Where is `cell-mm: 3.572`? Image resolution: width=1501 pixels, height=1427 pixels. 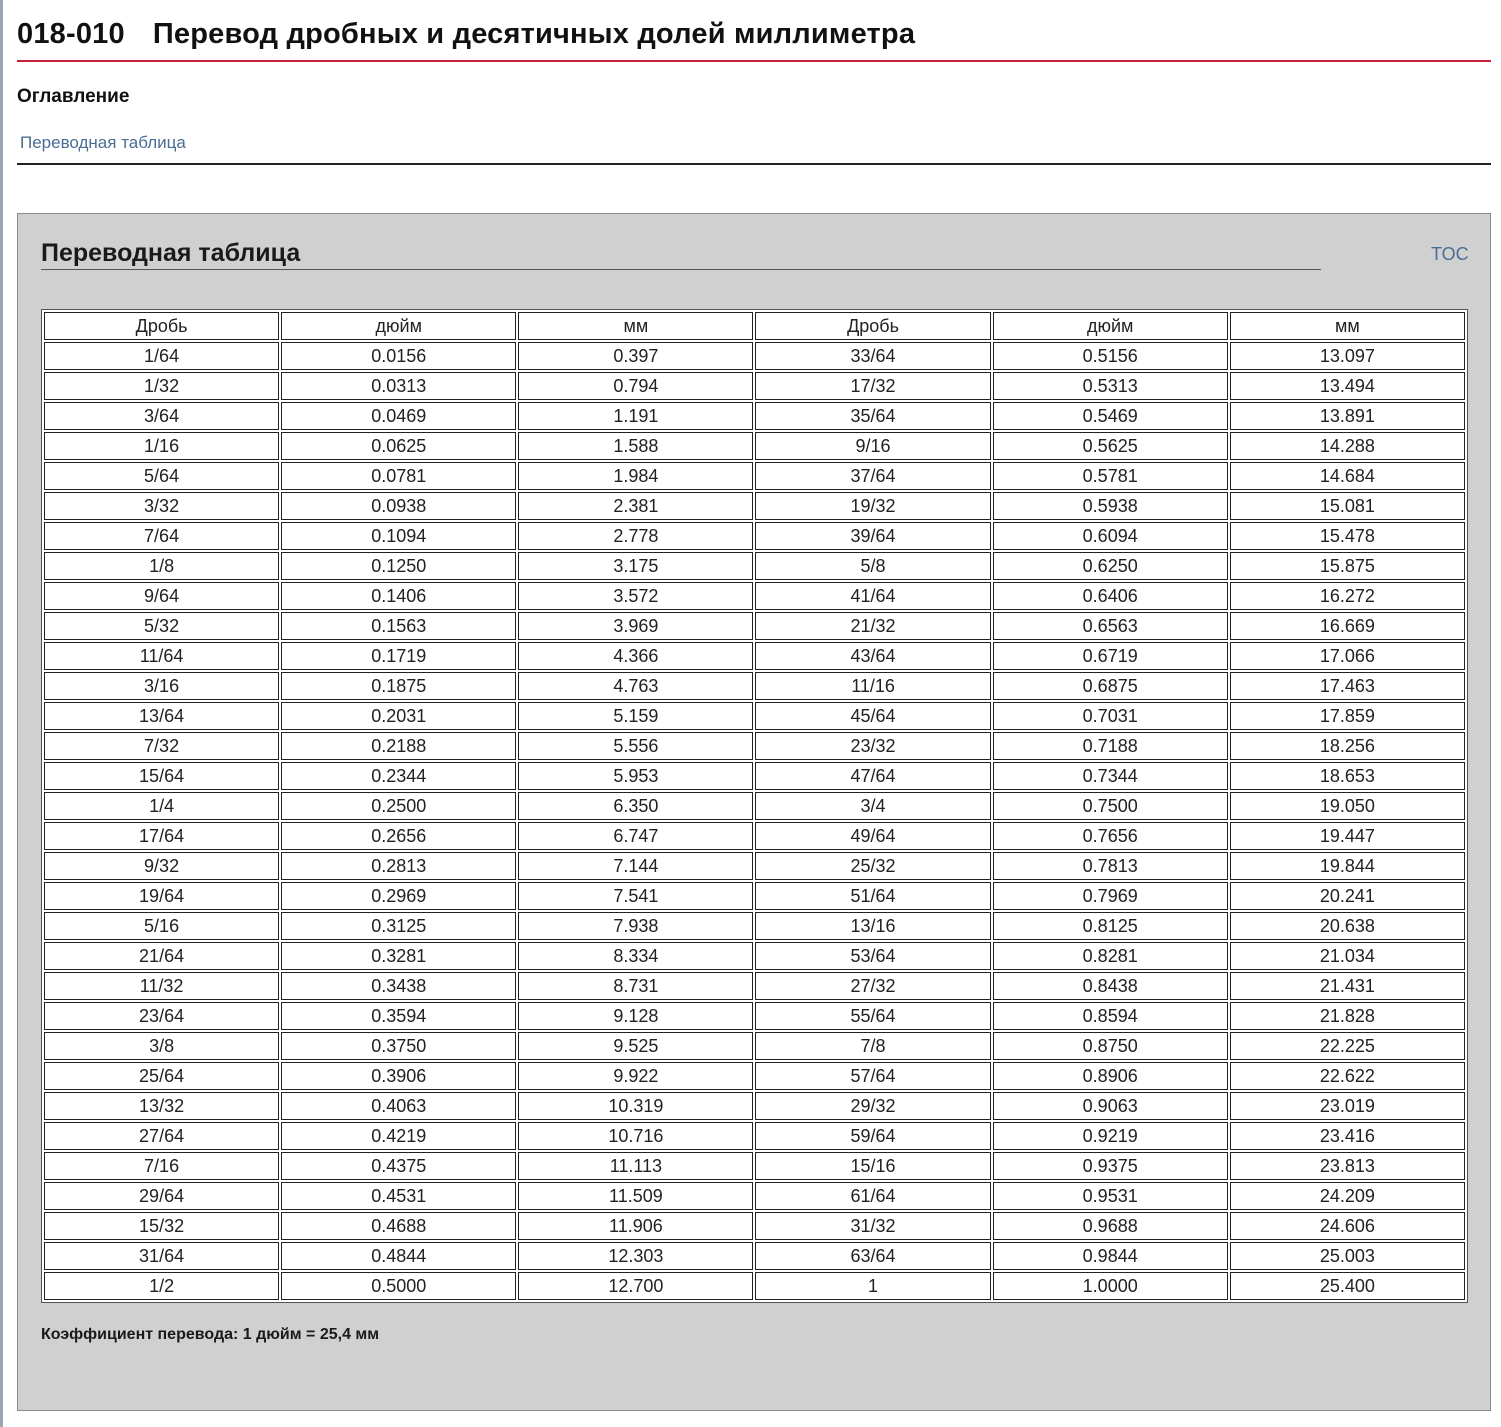
cell-mm: 3.572 is located at coordinates (636, 596).